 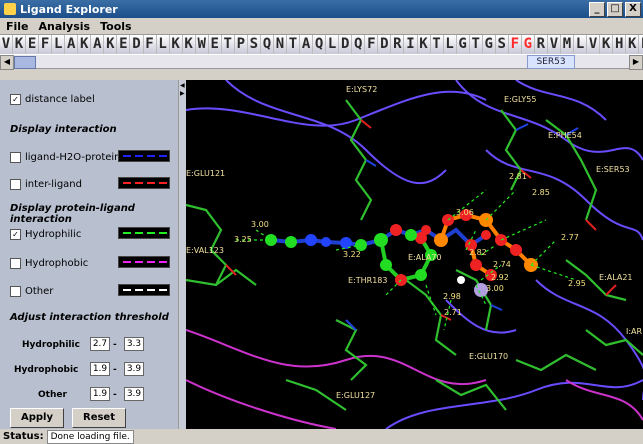 I want to click on distance-label-checkbox: ✓, so click(x=15, y=99).